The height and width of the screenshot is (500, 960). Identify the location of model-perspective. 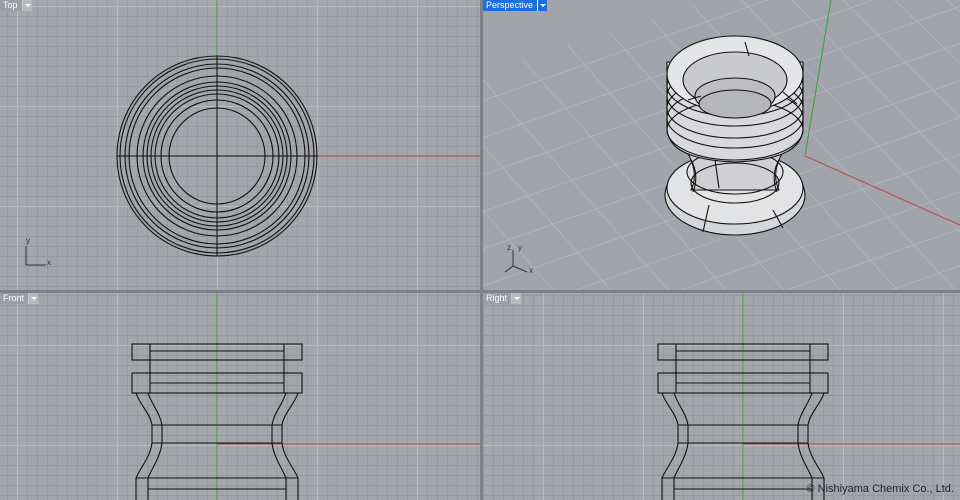
(735, 135).